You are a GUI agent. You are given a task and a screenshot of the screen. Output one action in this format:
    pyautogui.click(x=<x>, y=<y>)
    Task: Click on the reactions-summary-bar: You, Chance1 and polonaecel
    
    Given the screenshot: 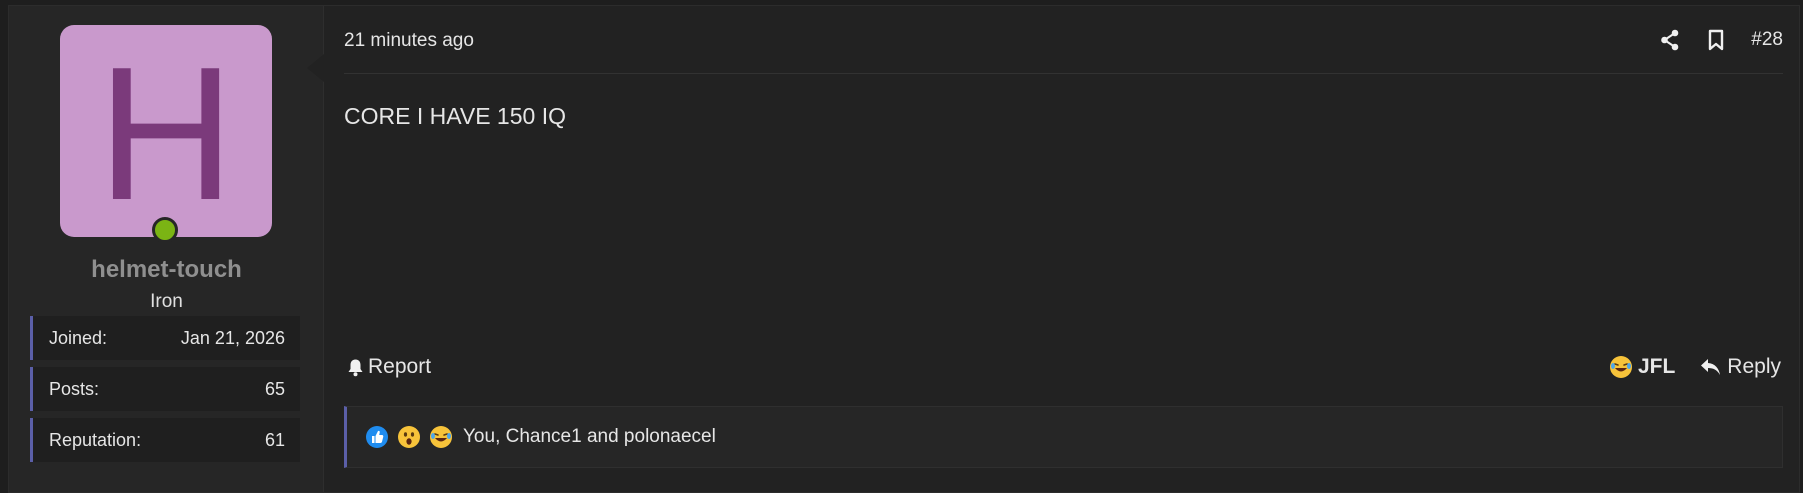 What is the action you would take?
    pyautogui.click(x=1063, y=437)
    